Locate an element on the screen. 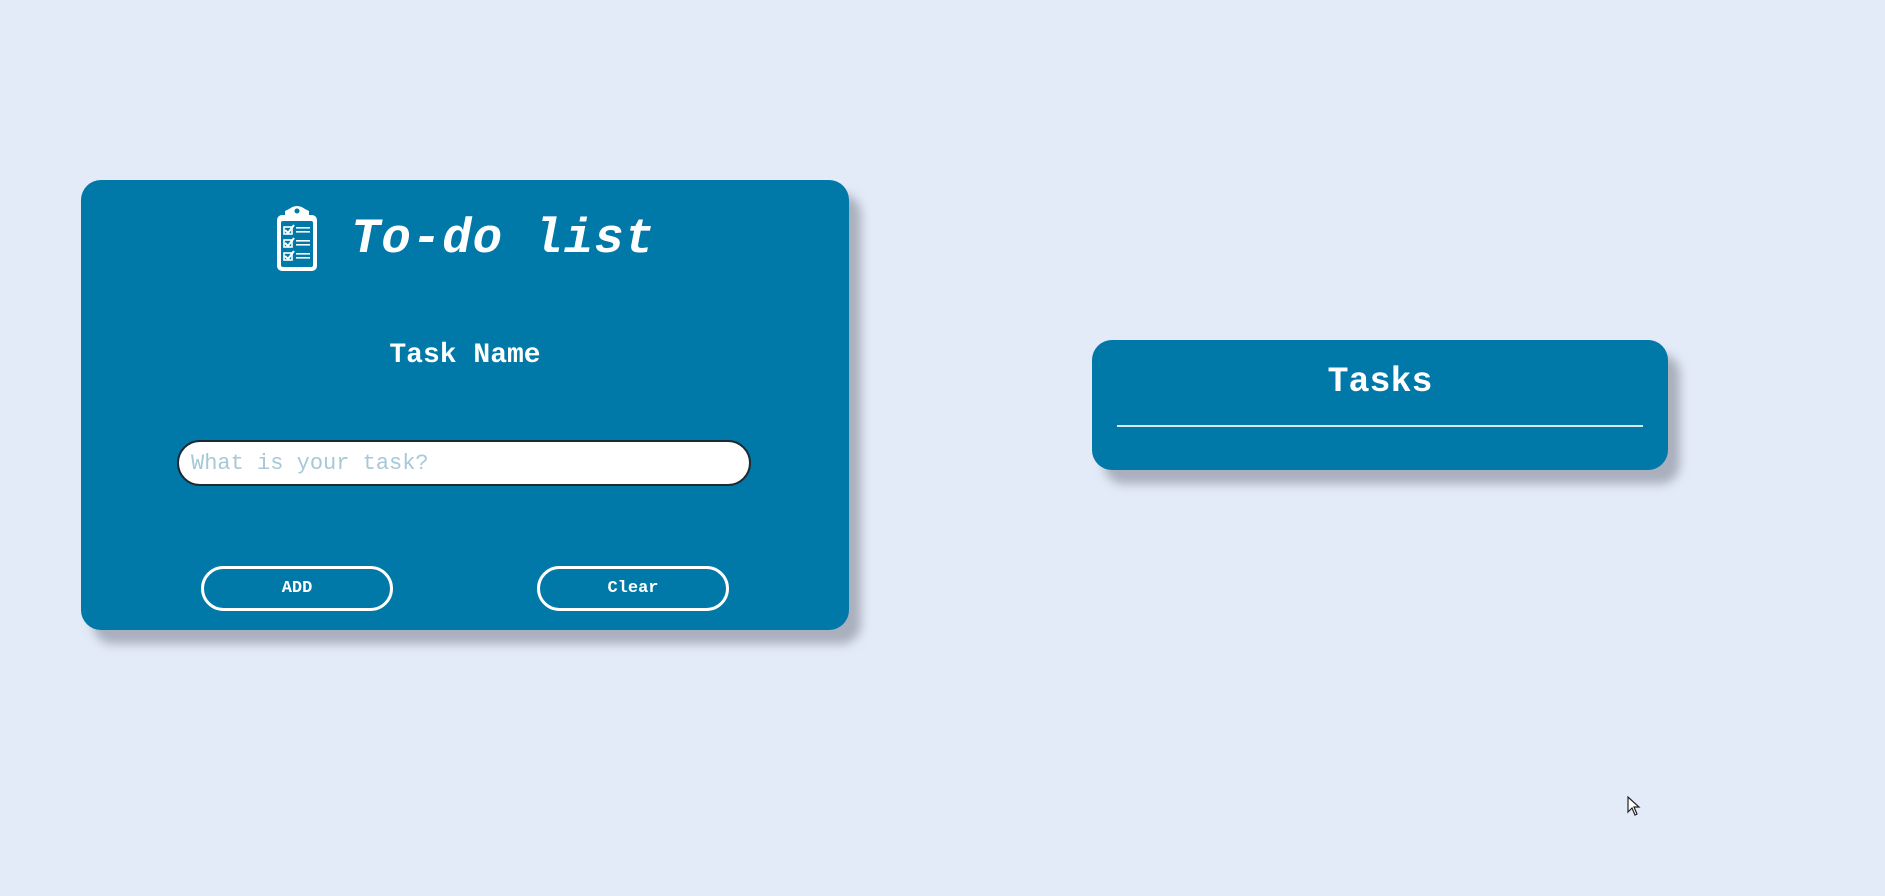 This screenshot has height=896, width=1885. tasks-title: Tasks is located at coordinates (1380, 382).